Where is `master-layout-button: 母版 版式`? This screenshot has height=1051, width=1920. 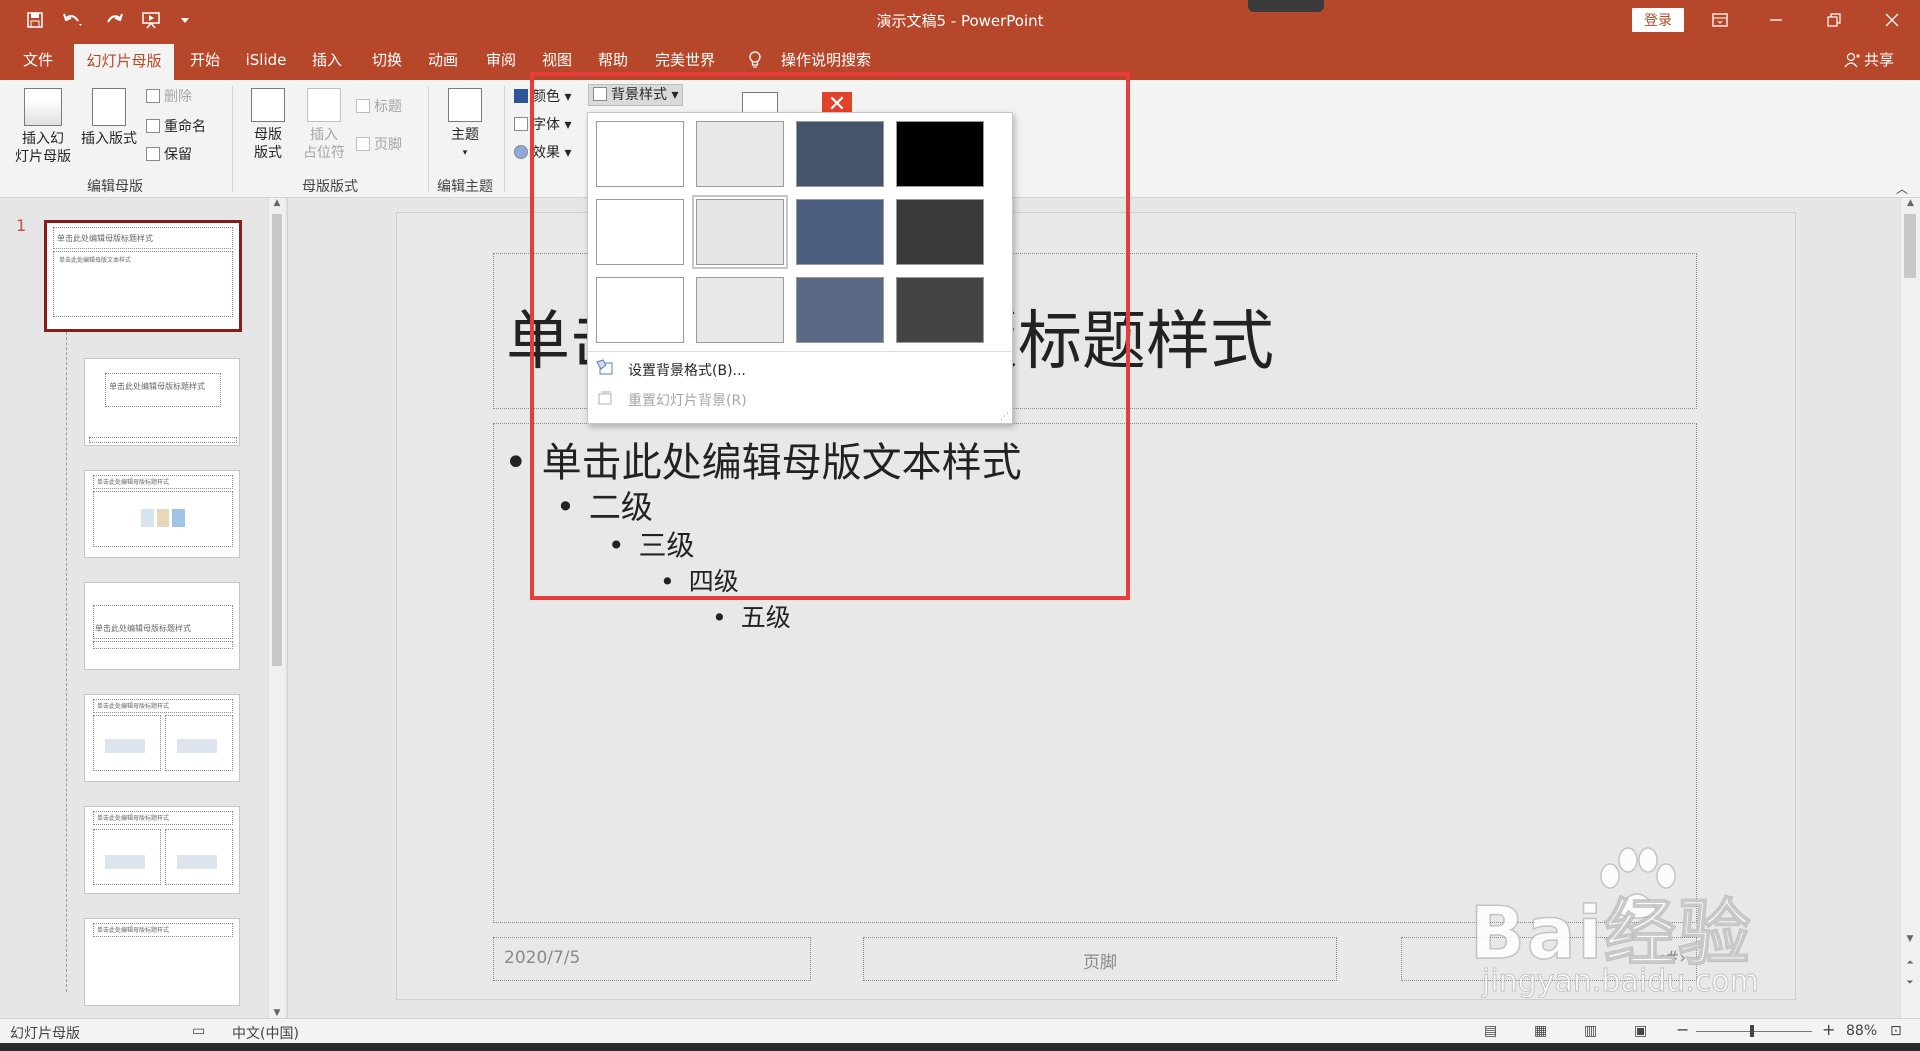 master-layout-button: 母版 版式 is located at coordinates (268, 125).